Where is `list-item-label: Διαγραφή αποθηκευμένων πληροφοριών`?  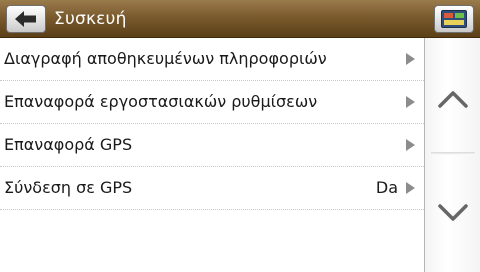 list-item-label: Διαγραφή αποθηκευμένων πληροφοριών is located at coordinates (165, 58).